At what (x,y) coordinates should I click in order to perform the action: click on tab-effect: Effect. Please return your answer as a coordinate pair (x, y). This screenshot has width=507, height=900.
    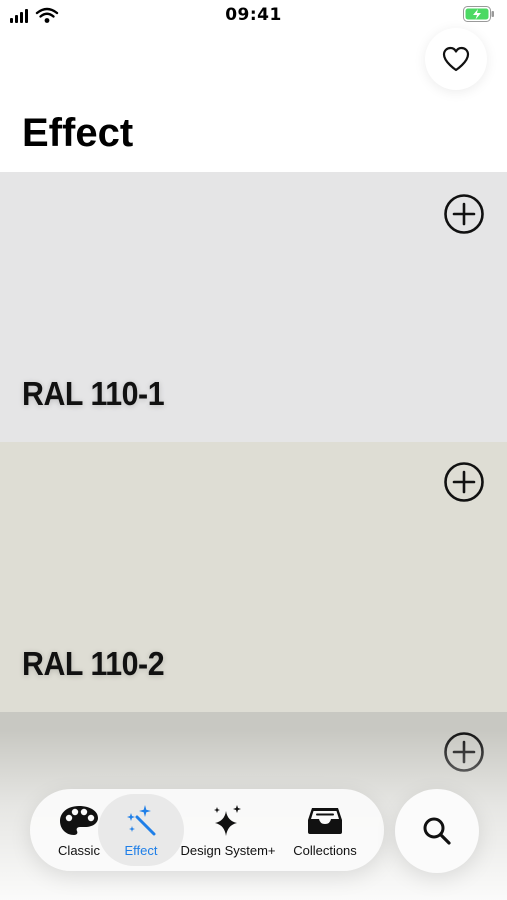
    Looking at the image, I should click on (141, 830).